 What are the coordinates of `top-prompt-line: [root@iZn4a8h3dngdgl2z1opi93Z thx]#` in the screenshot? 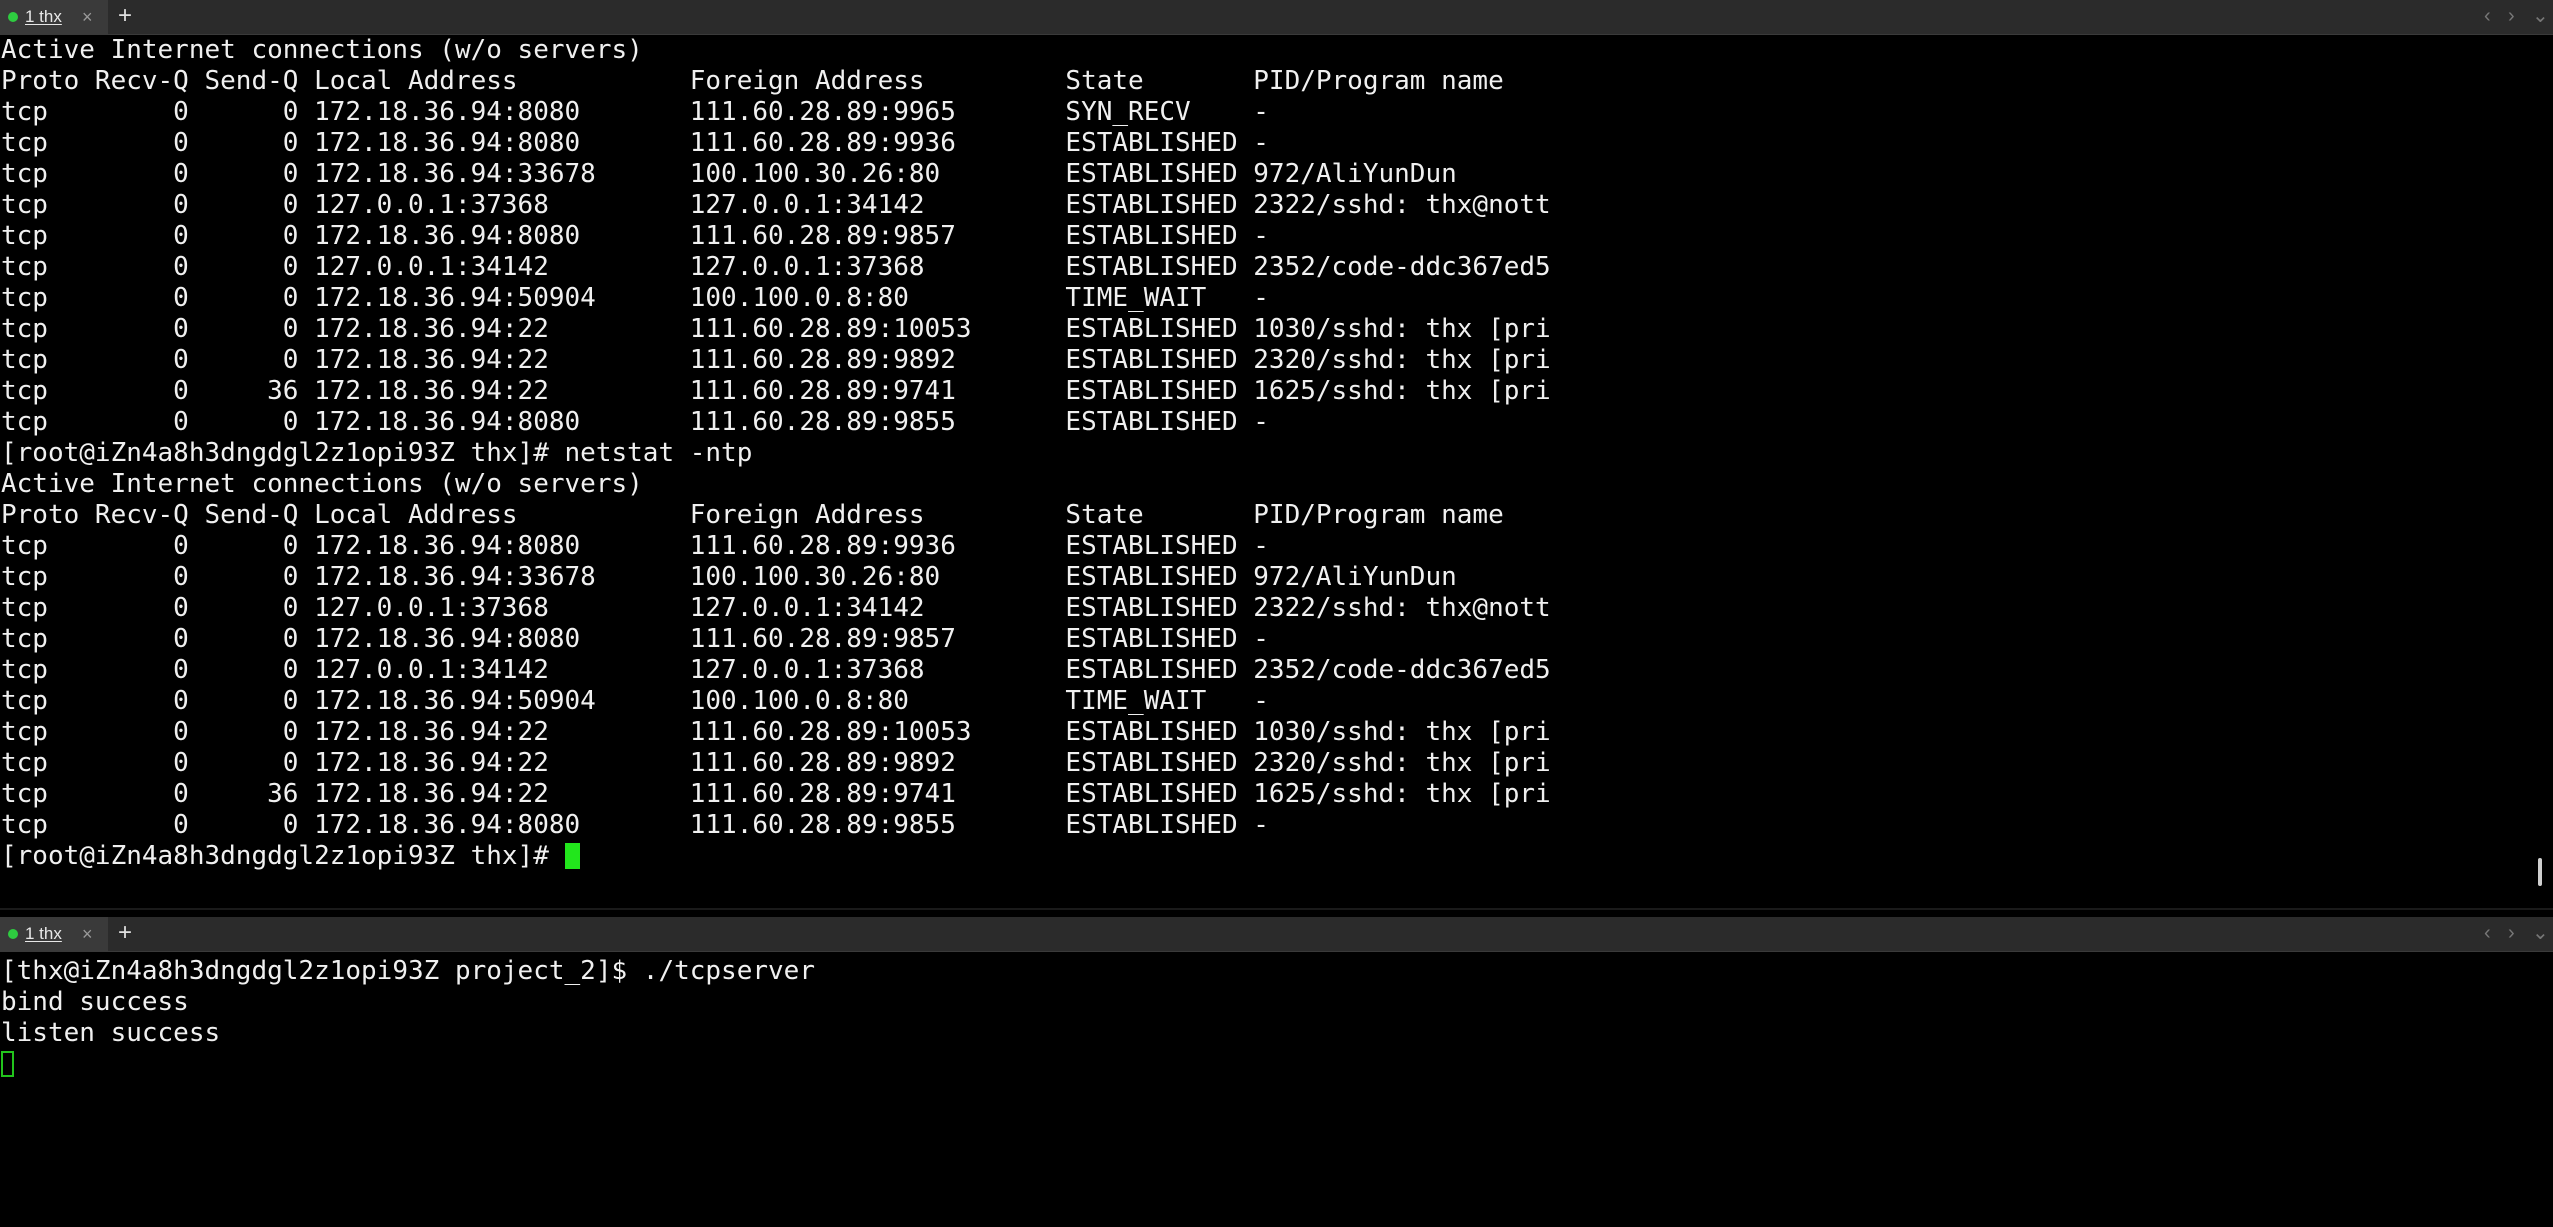 It's located at (1276, 856).